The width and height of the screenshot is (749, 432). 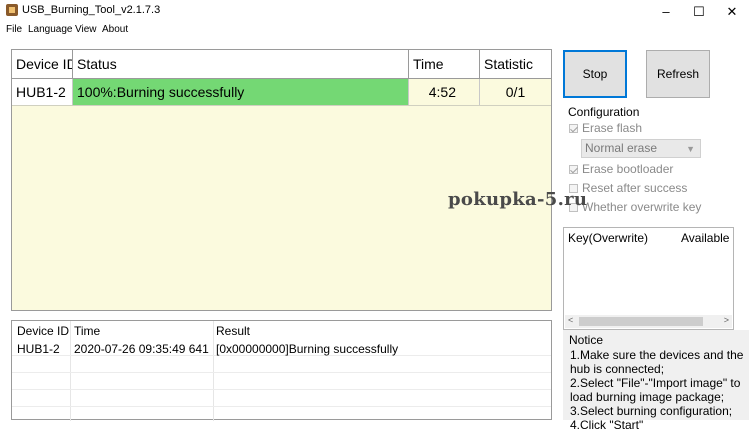 What do you see at coordinates (607, 425) in the screenshot?
I see `notice-line: 4.Click "Start"` at bounding box center [607, 425].